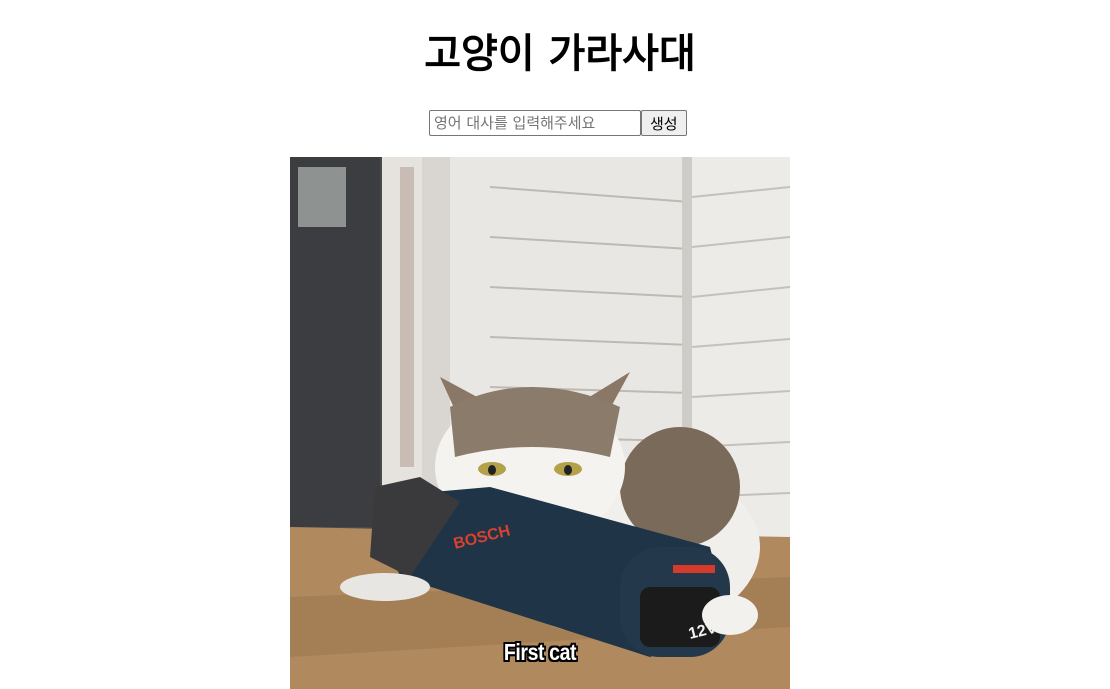 The image size is (1110, 689). Describe the element at coordinates (664, 123) in the screenshot. I see `generate-button: 생성` at that location.